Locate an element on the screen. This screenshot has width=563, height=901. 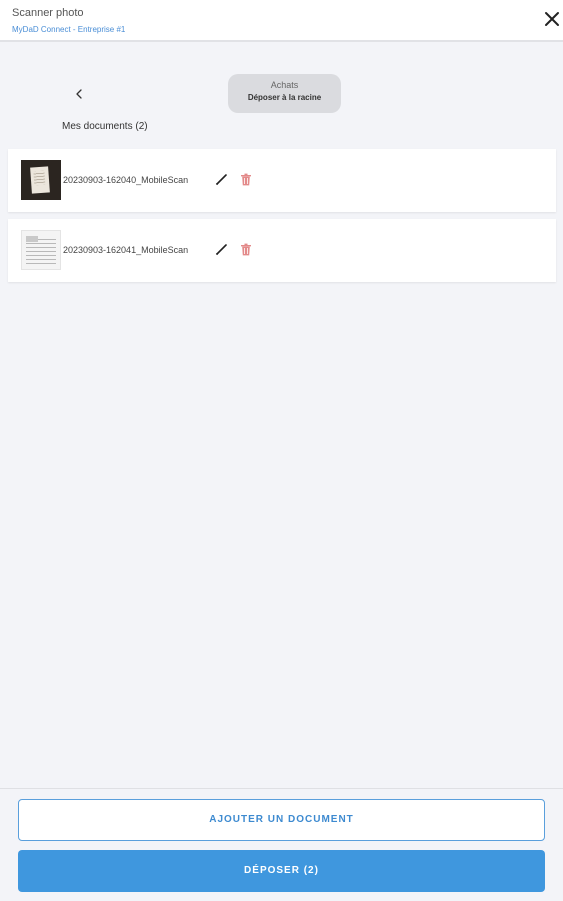
company-subtitle: MyDaD Connect - Entreprise #1 is located at coordinates (69, 29).